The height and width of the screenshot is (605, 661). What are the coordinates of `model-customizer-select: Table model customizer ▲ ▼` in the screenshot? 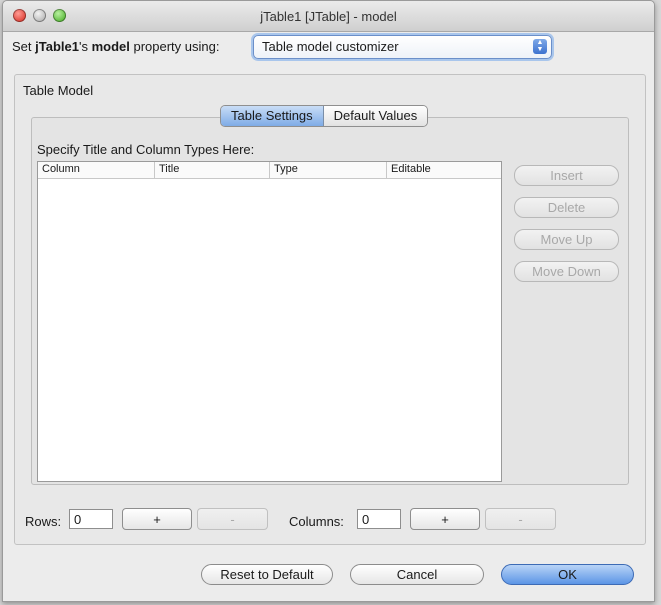 It's located at (402, 47).